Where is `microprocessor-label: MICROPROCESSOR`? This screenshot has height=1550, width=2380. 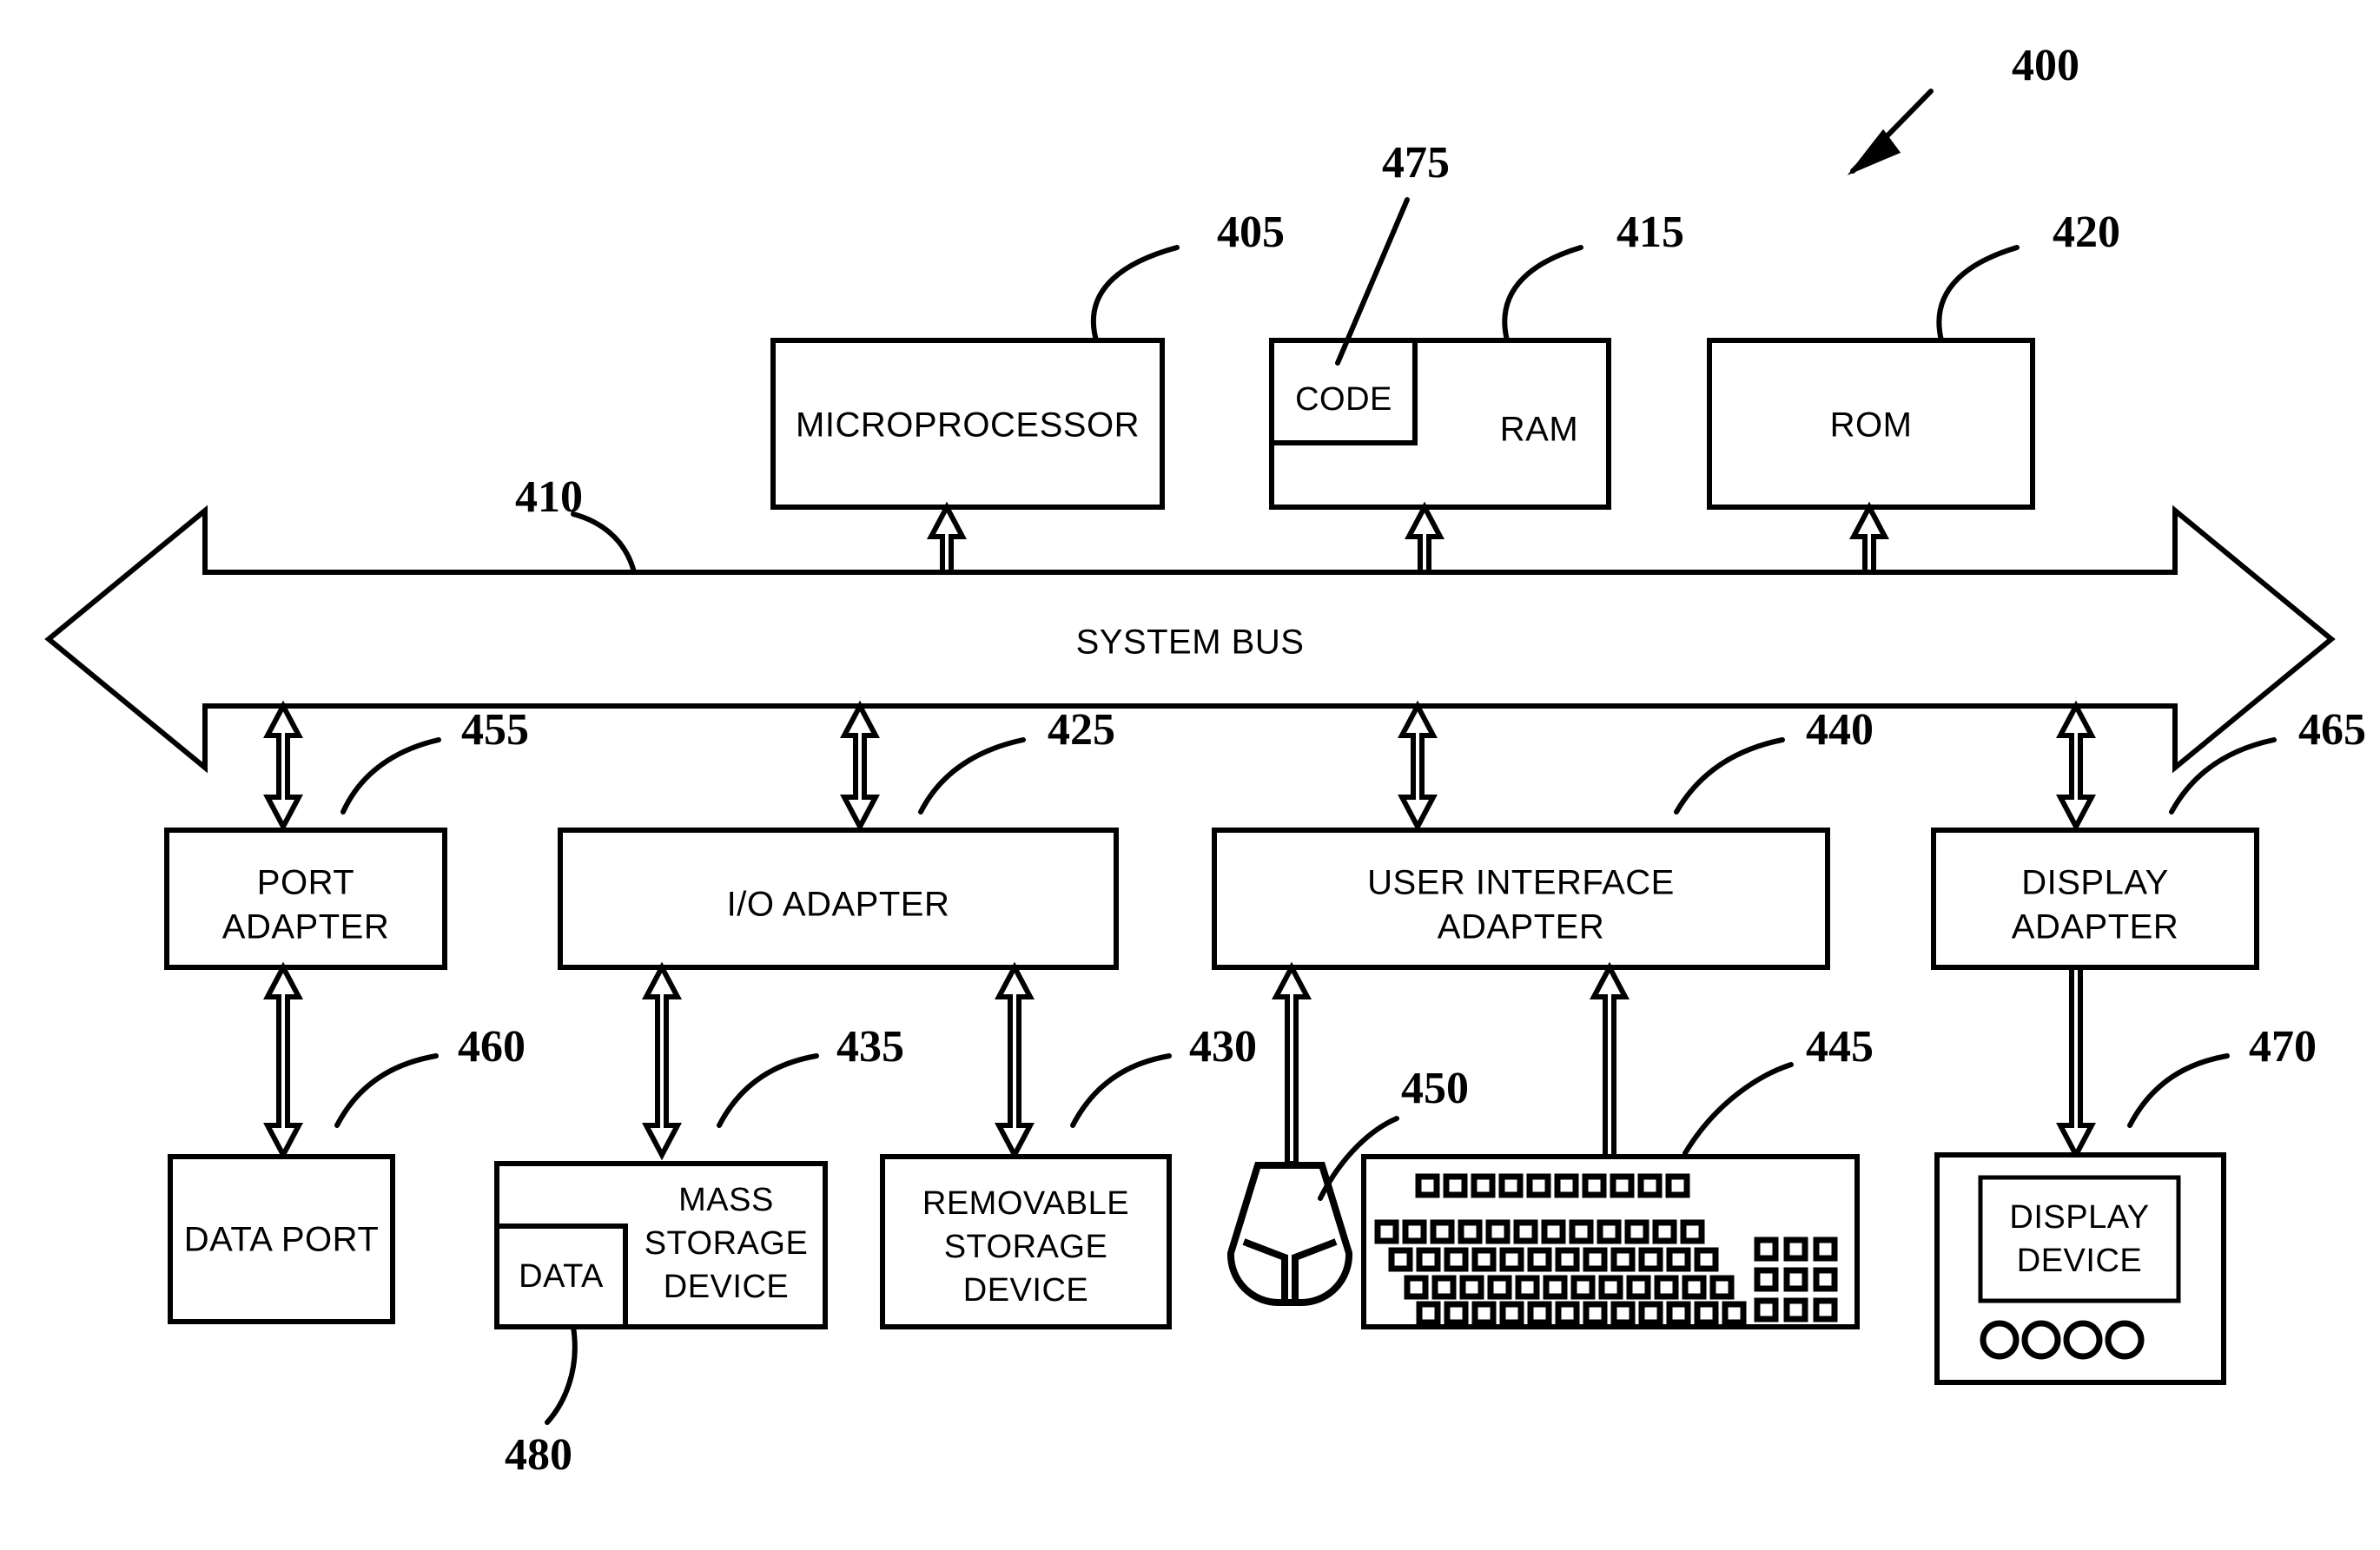
microprocessor-label: MICROPROCESSOR is located at coordinates (968, 425).